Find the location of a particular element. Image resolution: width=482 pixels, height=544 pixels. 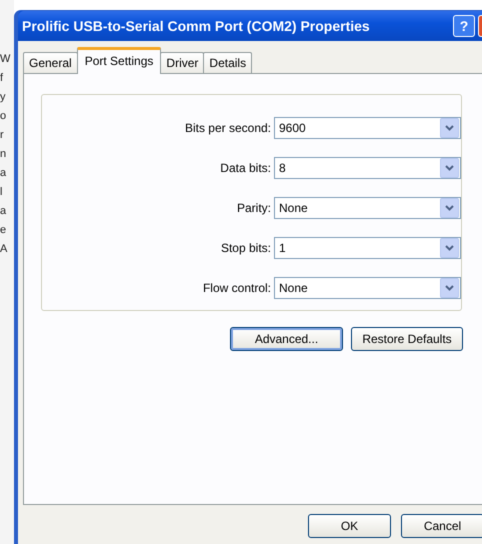

window-title: Prolific USB-to-Serial Comm Port (COM2) Properties is located at coordinates (196, 26).